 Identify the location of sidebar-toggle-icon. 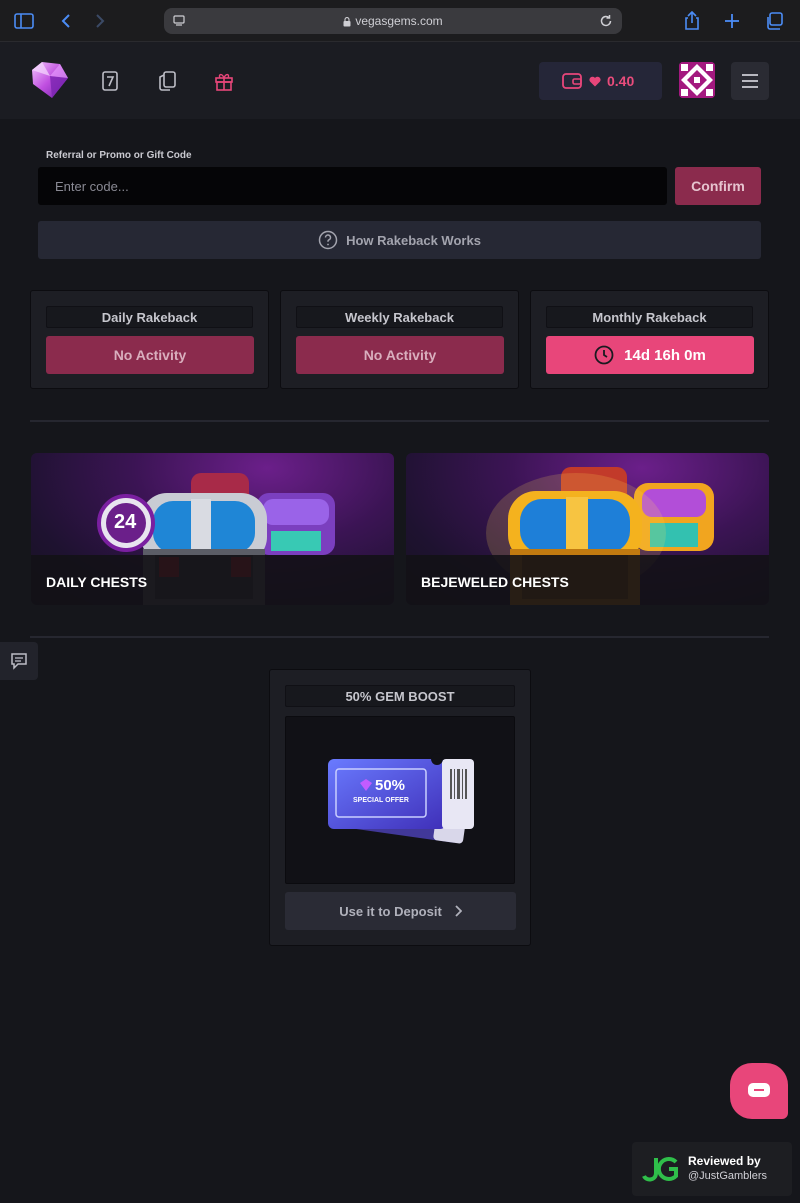
(24, 21).